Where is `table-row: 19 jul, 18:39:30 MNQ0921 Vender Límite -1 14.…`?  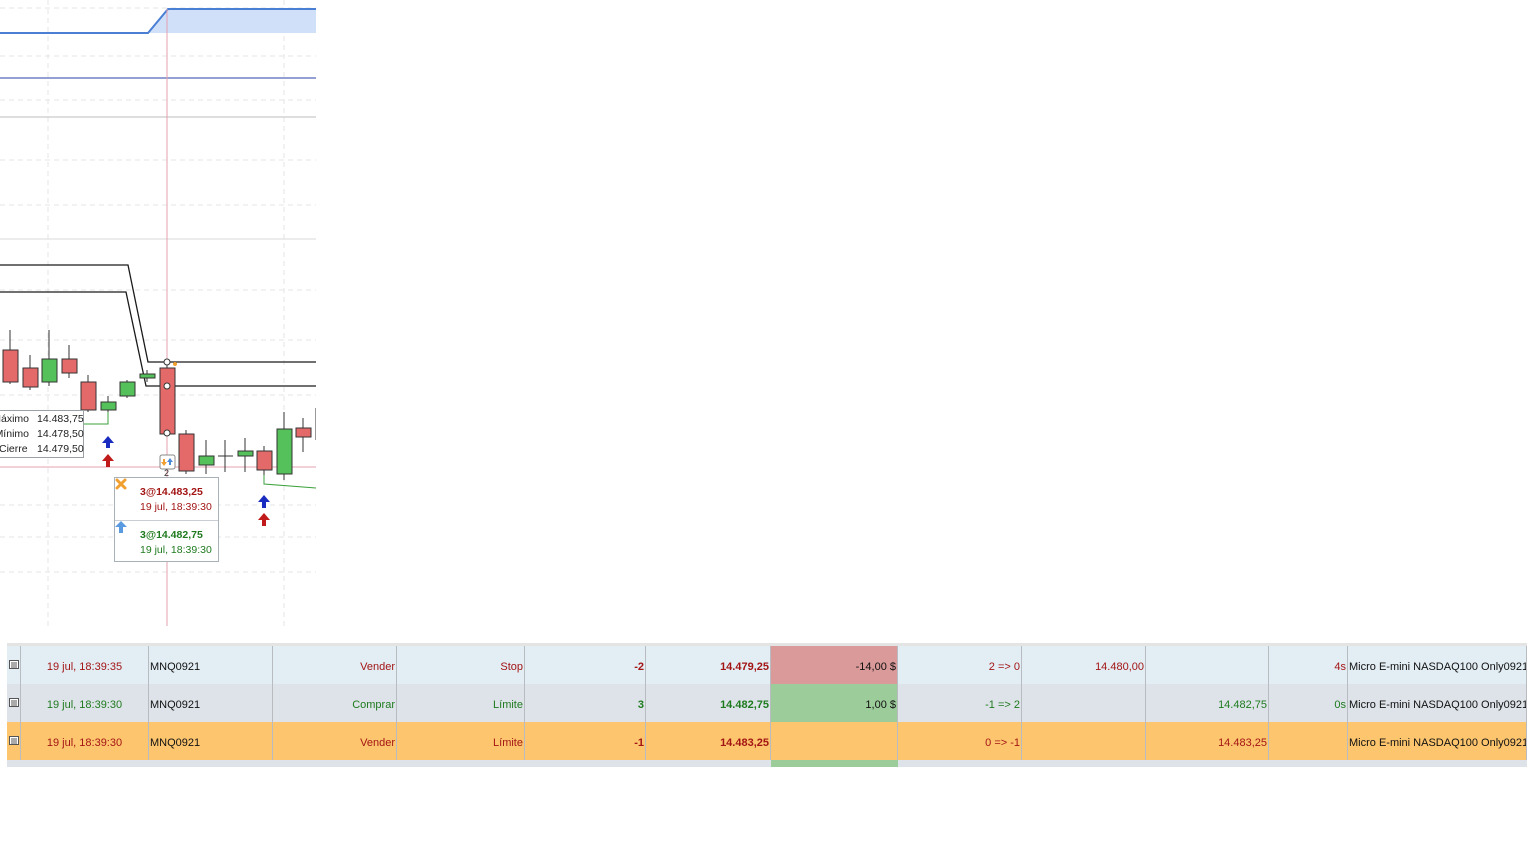
table-row: 19 jul, 18:39:30 MNQ0921 Vender Límite -1 14.… is located at coordinates (767, 741).